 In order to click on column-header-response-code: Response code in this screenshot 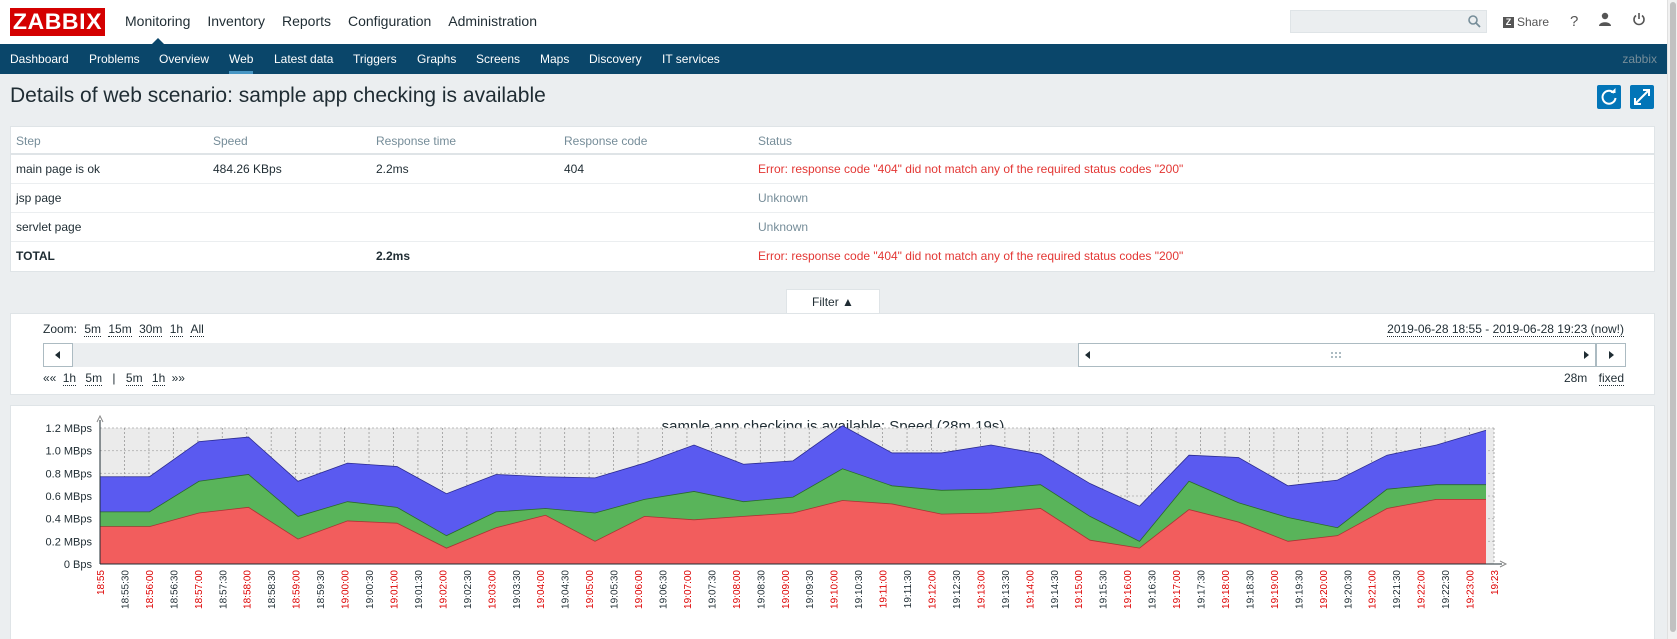, I will do `click(606, 141)`.